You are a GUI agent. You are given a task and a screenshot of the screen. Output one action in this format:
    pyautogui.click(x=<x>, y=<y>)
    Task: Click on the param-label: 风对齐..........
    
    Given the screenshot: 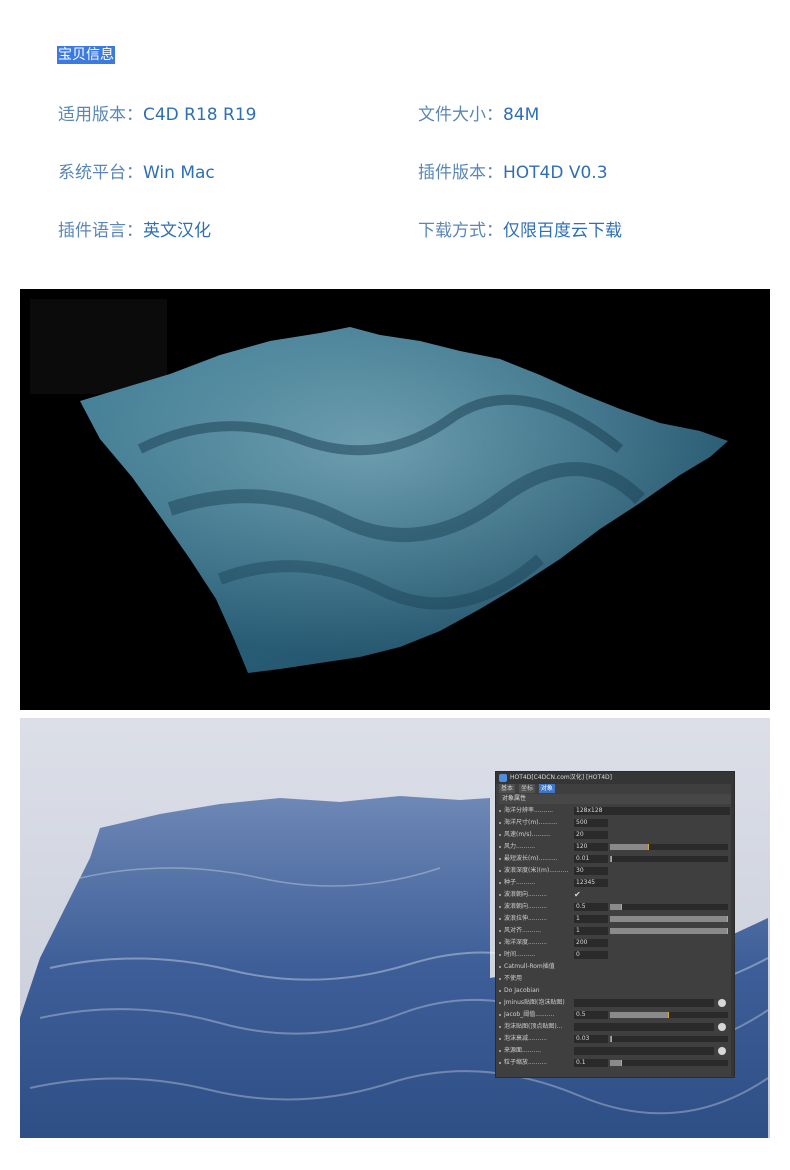 What is the action you would take?
    pyautogui.click(x=523, y=930)
    